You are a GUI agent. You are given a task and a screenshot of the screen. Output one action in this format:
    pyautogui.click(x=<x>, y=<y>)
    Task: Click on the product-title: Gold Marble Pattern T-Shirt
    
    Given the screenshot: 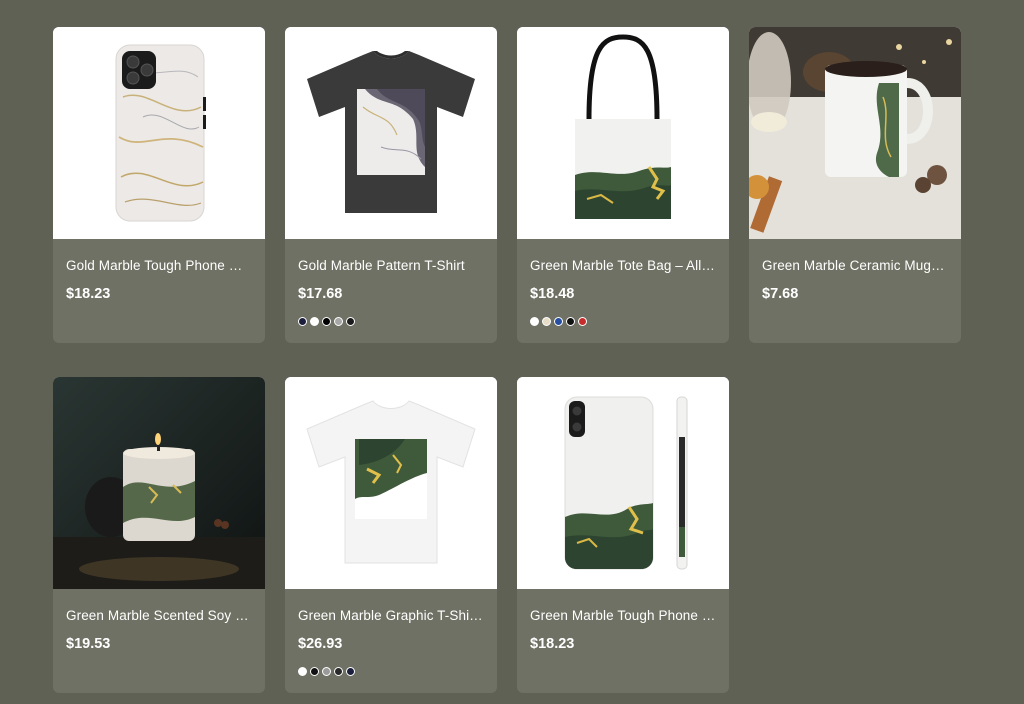 What is the action you would take?
    pyautogui.click(x=391, y=266)
    